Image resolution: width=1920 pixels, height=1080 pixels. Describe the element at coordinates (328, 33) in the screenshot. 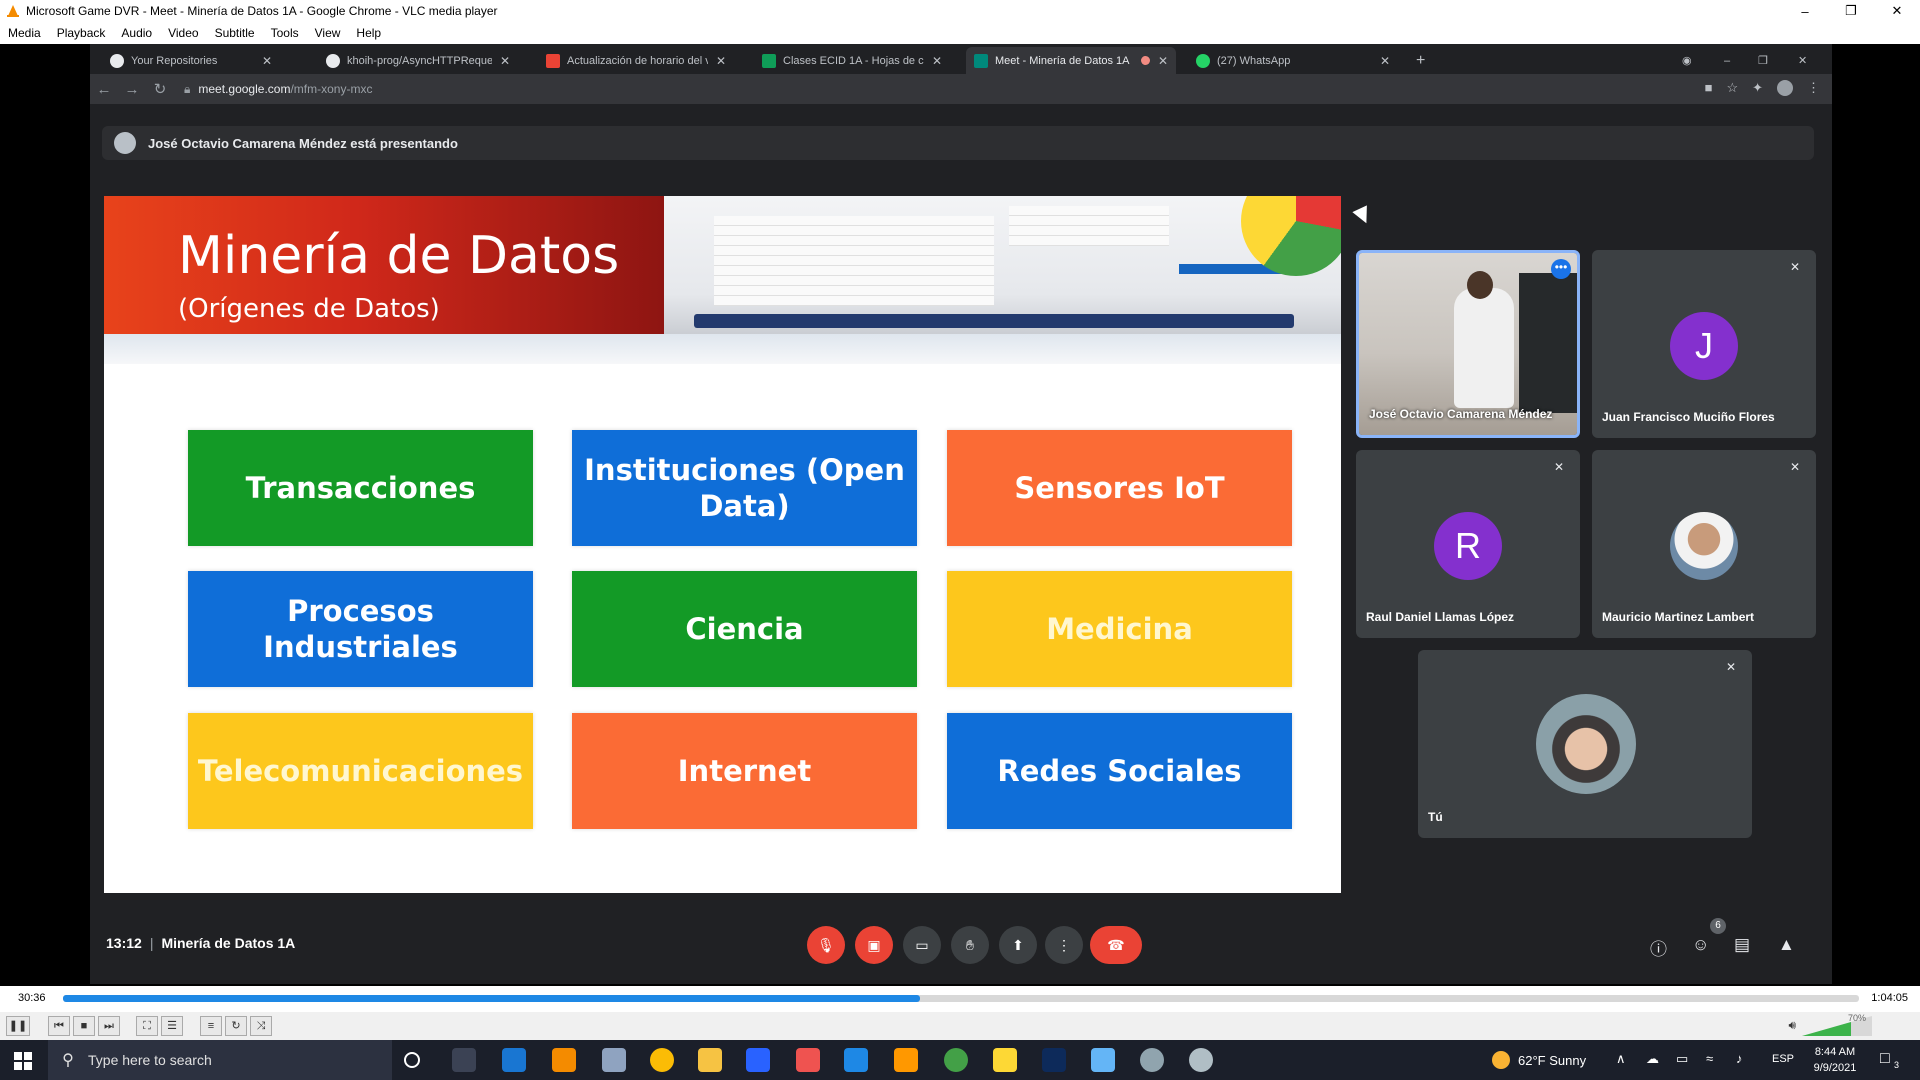

I see `menu-view: View` at that location.